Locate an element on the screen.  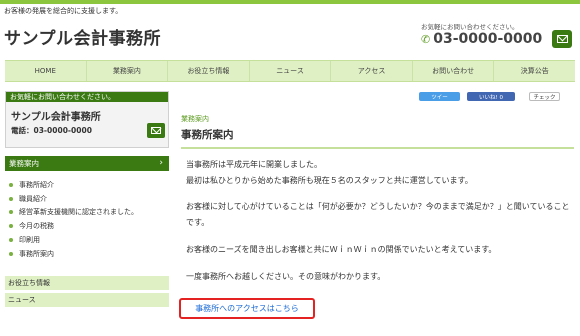
sidebar-item-label: 事務所案内 is located at coordinates (36, 253).